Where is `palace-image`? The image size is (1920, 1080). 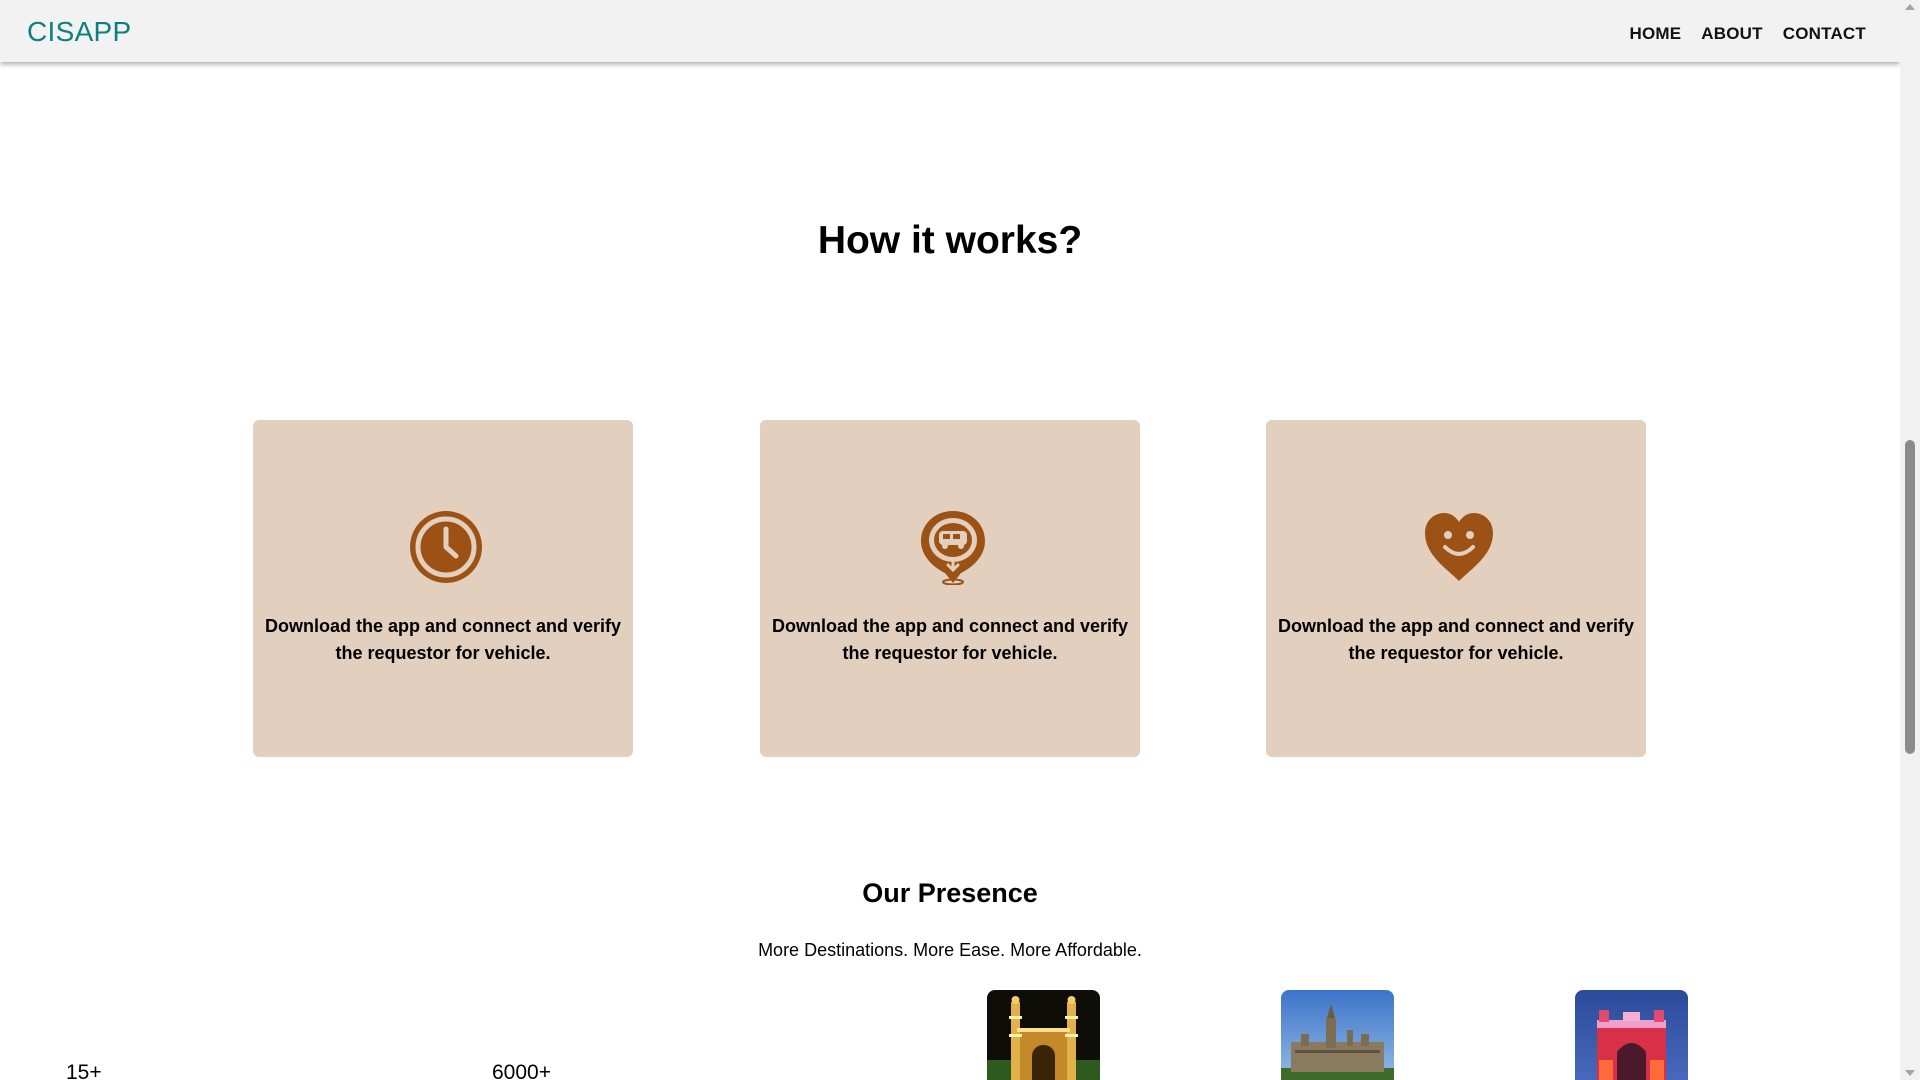 palace-image is located at coordinates (1337, 1035).